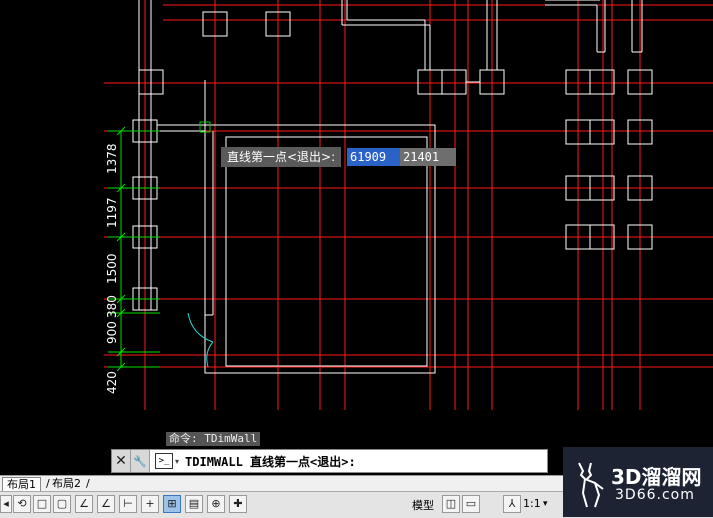 The width and height of the screenshot is (713, 518). Describe the element at coordinates (655, 495) in the screenshot. I see `watermark-url: 3D66.com` at that location.